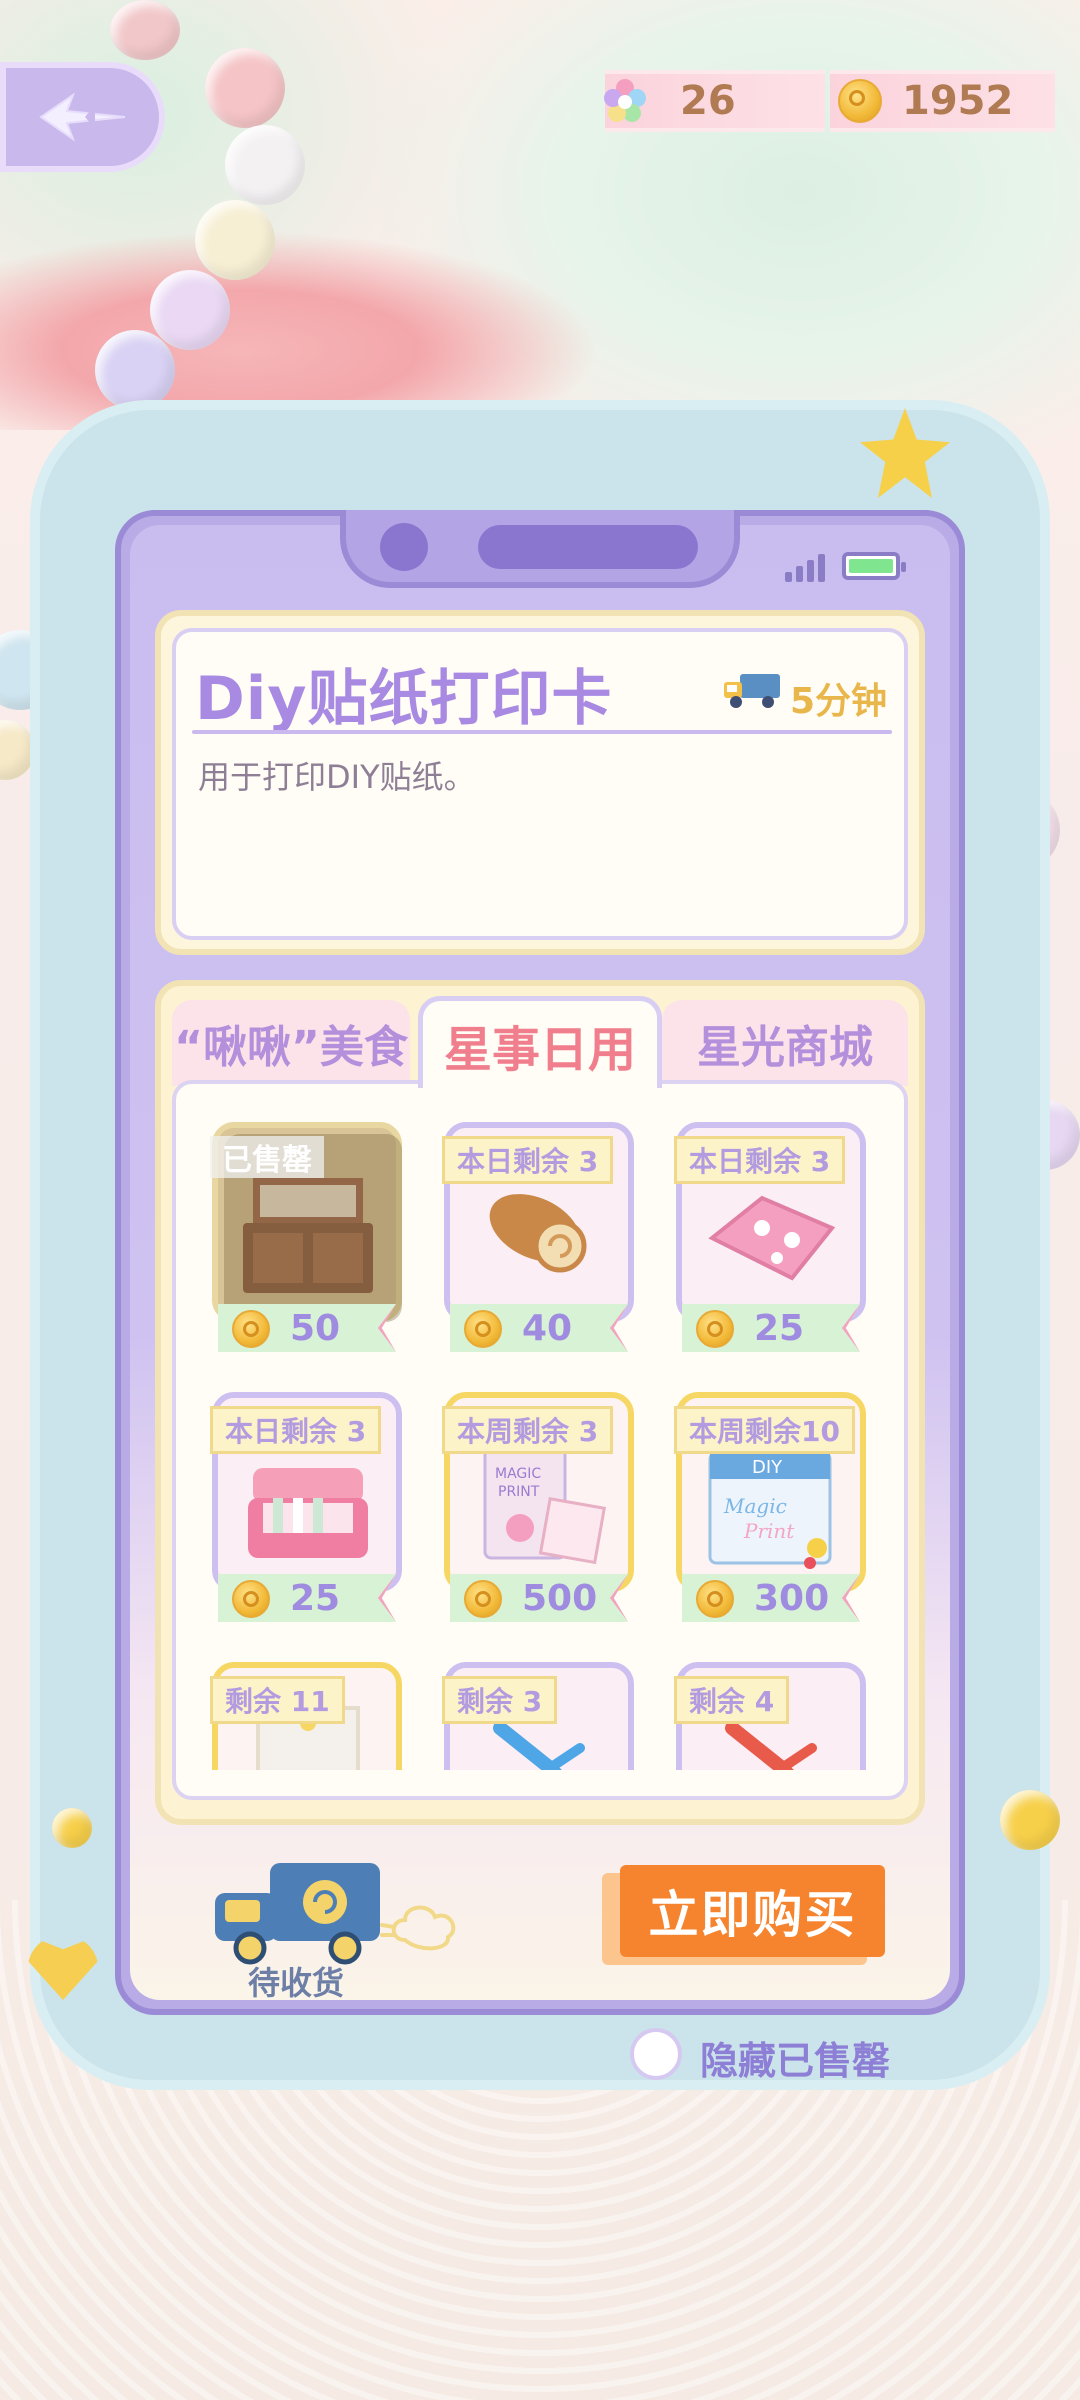 This screenshot has width=1080, height=2400. Describe the element at coordinates (839, 701) in the screenshot. I see `delivery-time: 5分钟` at that location.